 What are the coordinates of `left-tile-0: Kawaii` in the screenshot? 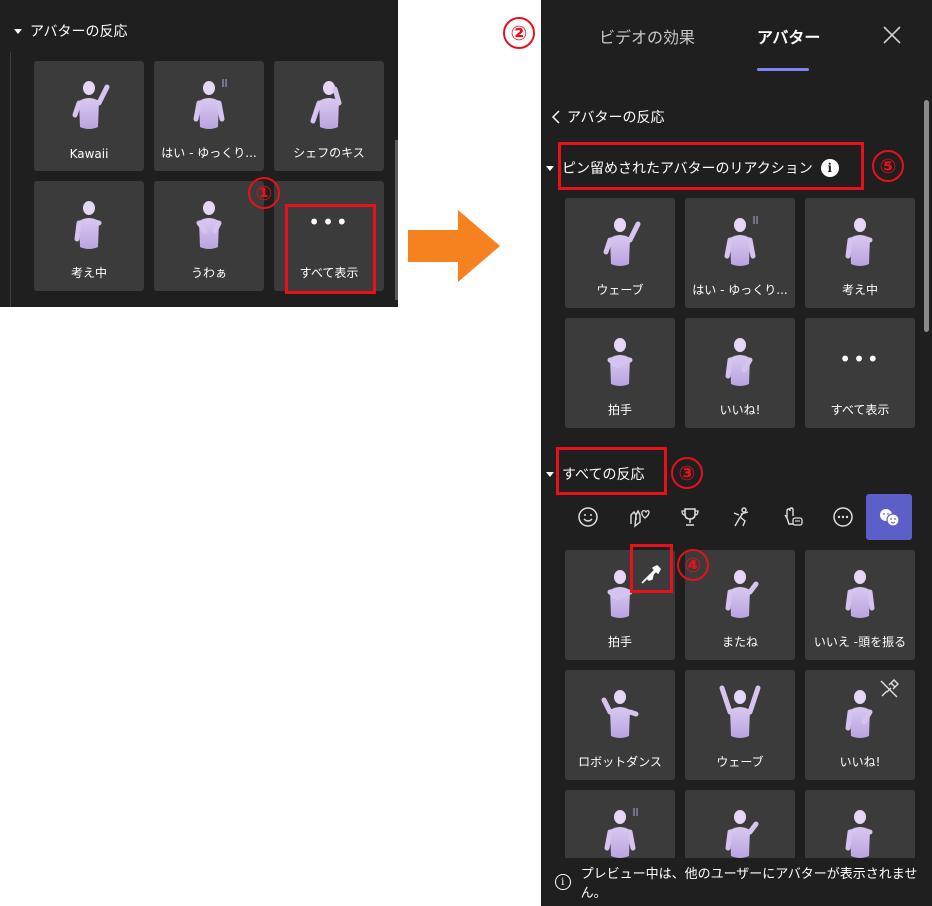 It's located at (89, 116).